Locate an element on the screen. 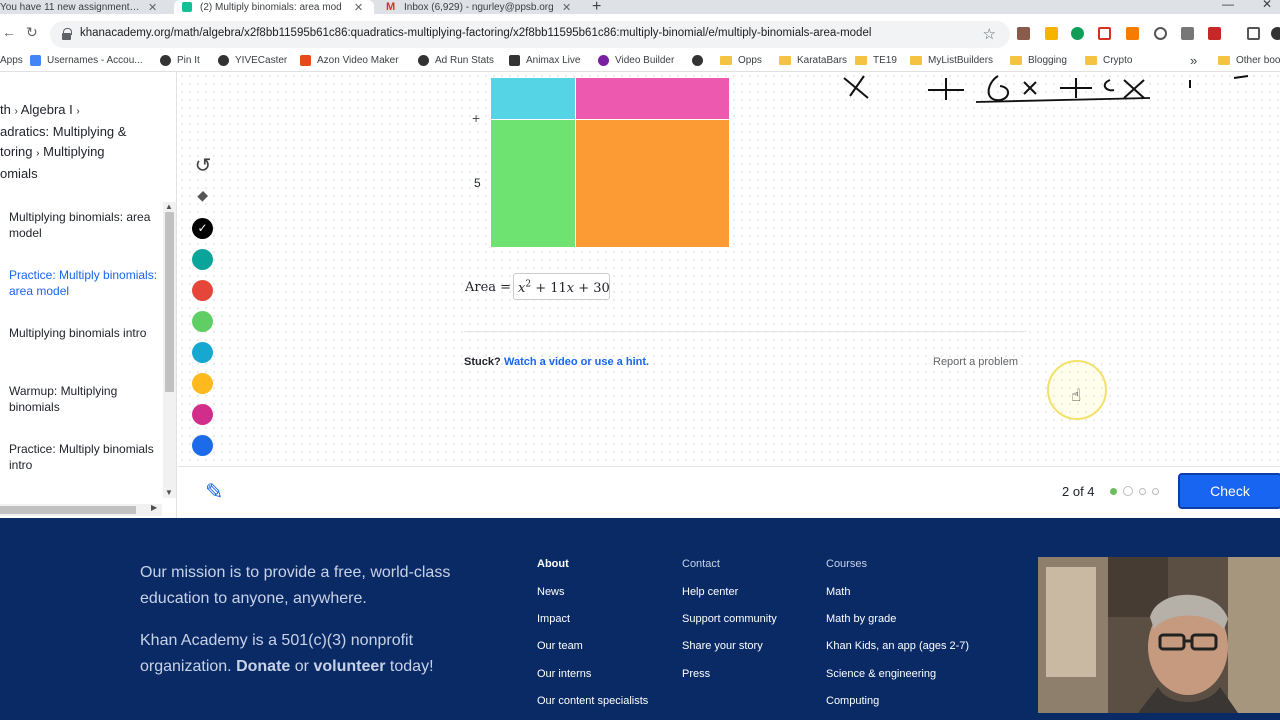 The height and width of the screenshot is (720, 1280). footer-link: Share your story is located at coordinates (722, 646).